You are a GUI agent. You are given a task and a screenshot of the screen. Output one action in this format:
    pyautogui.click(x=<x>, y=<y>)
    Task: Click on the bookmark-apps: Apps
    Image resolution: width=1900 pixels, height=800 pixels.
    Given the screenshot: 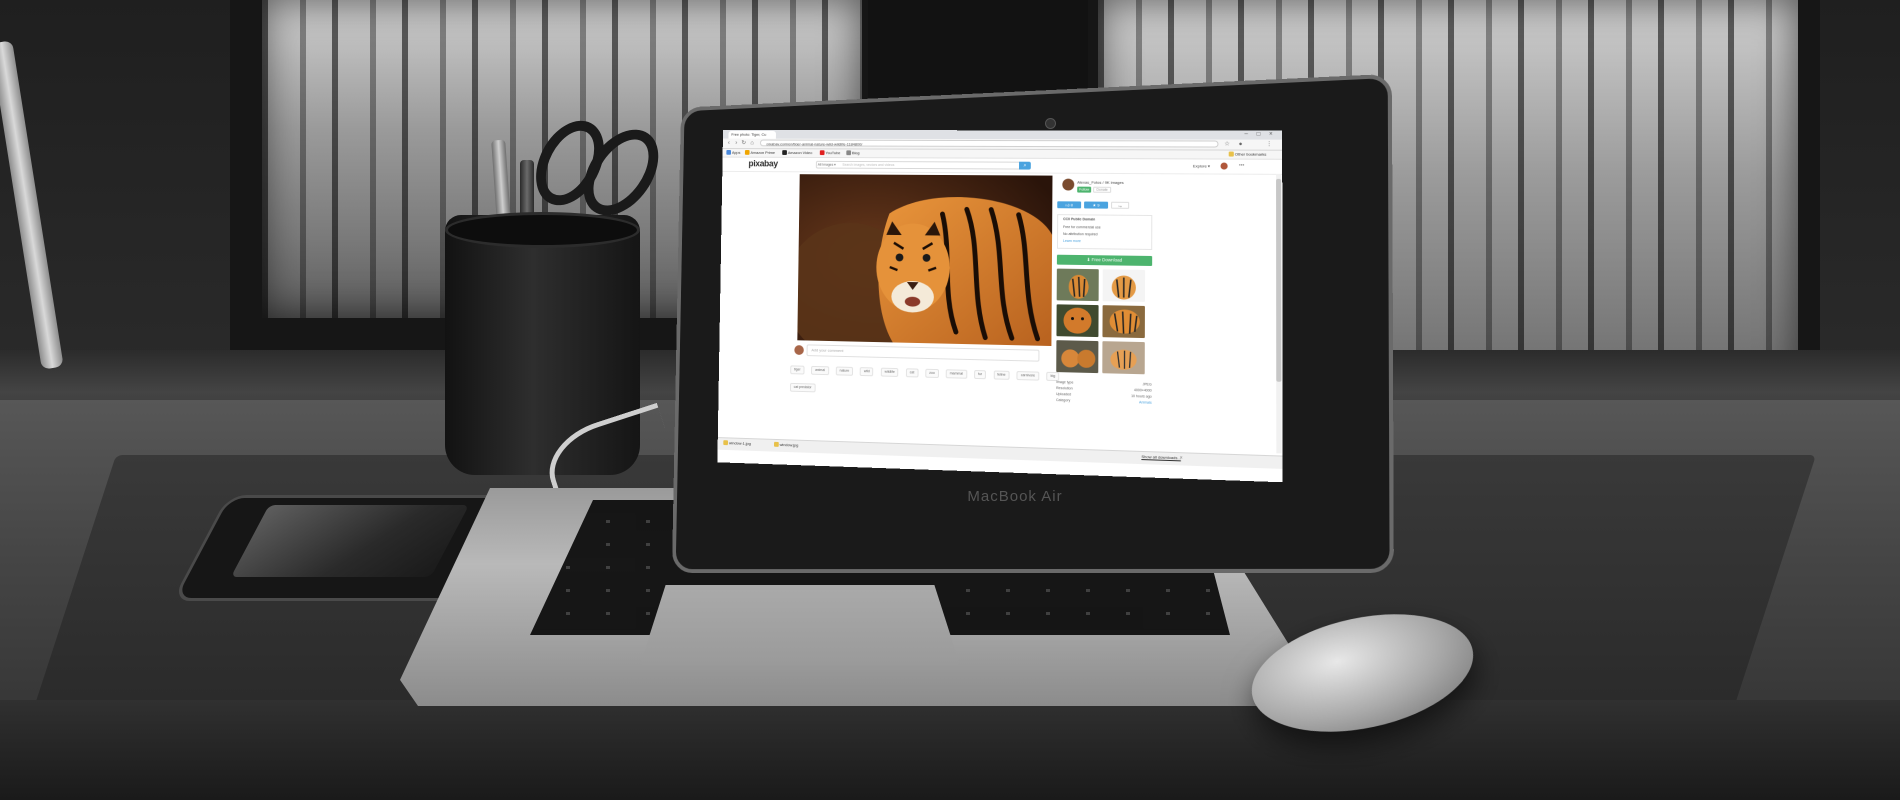 What is the action you would take?
    pyautogui.click(x=733, y=153)
    